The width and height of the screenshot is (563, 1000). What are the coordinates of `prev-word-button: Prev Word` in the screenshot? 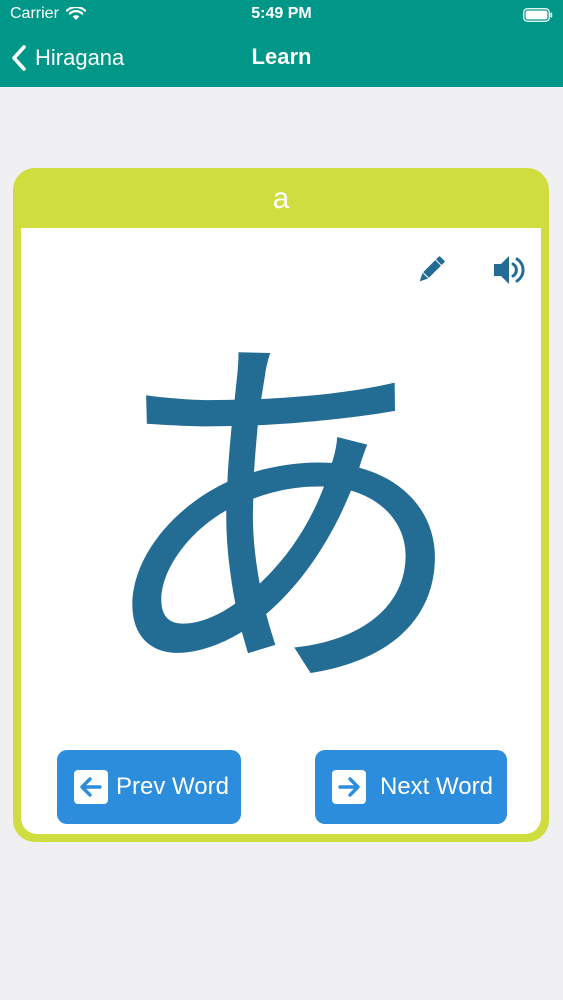 It's located at (149, 787).